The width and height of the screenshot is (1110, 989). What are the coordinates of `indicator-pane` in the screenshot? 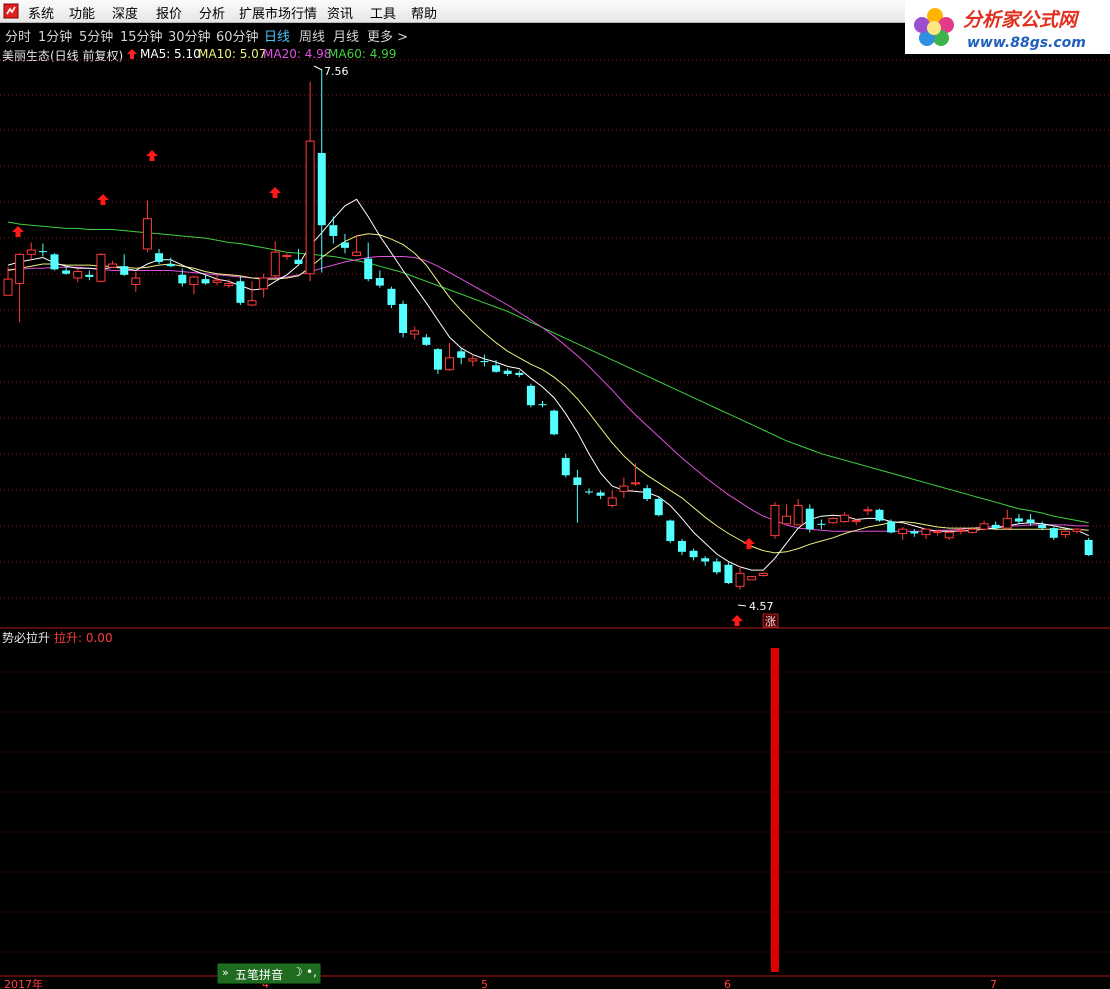 It's located at (774, 810).